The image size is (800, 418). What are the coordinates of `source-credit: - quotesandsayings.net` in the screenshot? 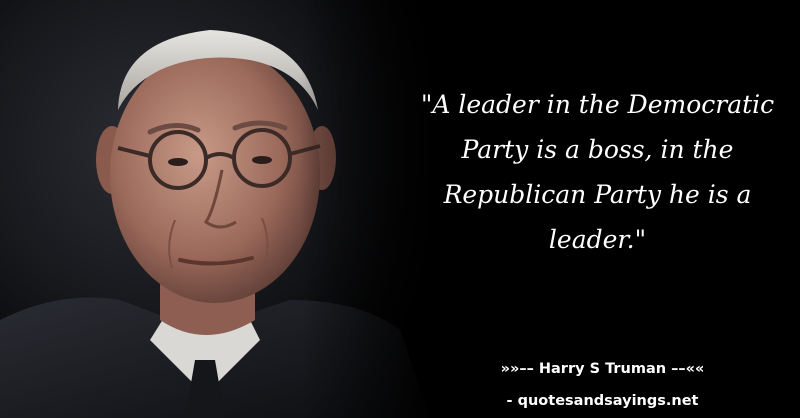 It's located at (602, 401).